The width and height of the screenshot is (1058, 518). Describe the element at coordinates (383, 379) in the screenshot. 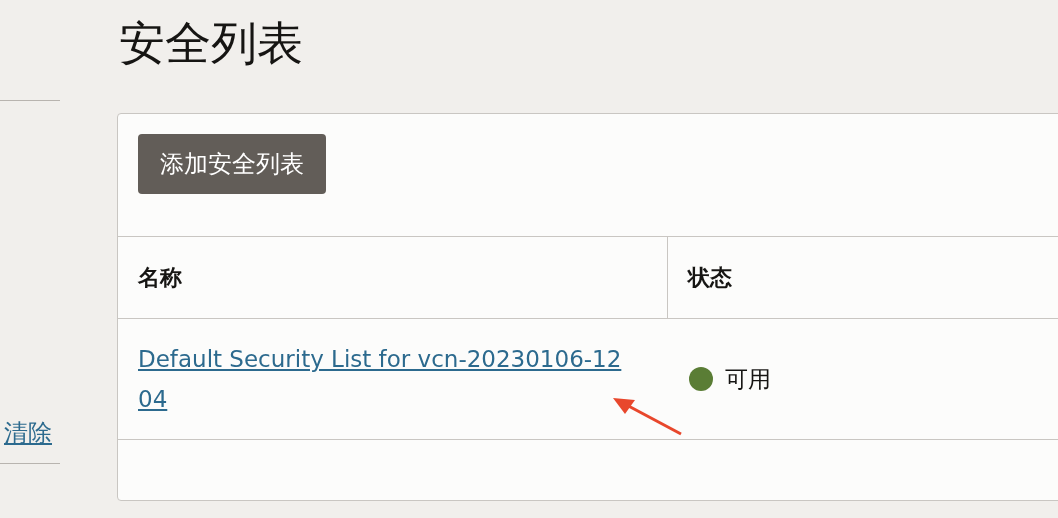

I see `security-list-link: Default Security List for vcn-20230106-1204` at that location.